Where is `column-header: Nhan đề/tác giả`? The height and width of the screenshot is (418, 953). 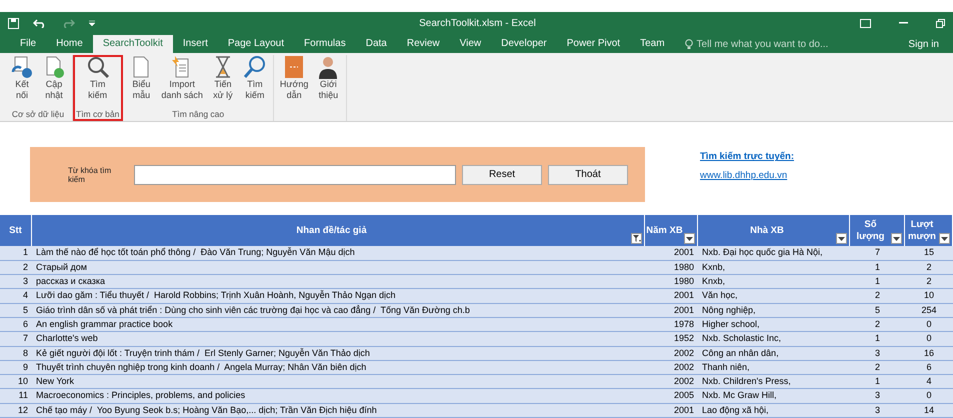 column-header: Nhan đề/tác giả is located at coordinates (338, 230).